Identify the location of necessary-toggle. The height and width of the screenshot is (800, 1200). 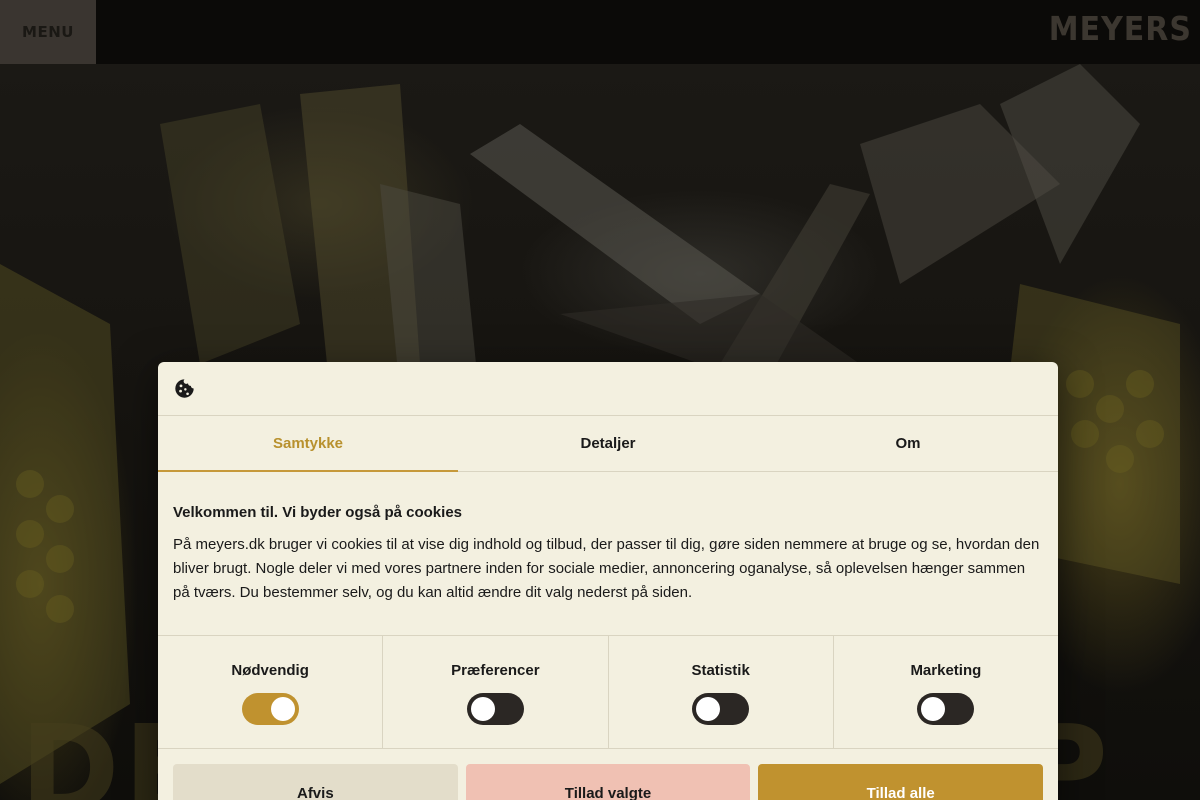
(270, 709).